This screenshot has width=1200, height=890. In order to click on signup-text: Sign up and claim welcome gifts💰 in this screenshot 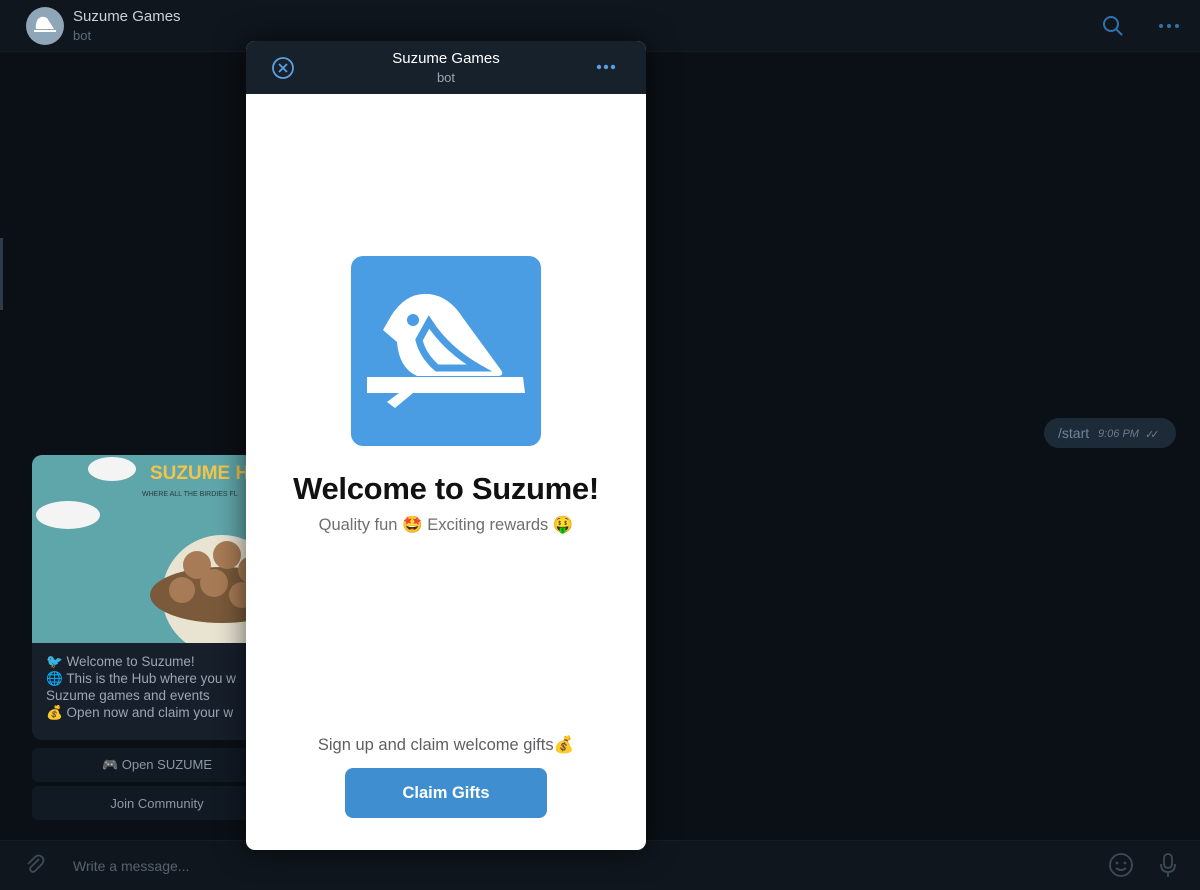, I will do `click(446, 745)`.